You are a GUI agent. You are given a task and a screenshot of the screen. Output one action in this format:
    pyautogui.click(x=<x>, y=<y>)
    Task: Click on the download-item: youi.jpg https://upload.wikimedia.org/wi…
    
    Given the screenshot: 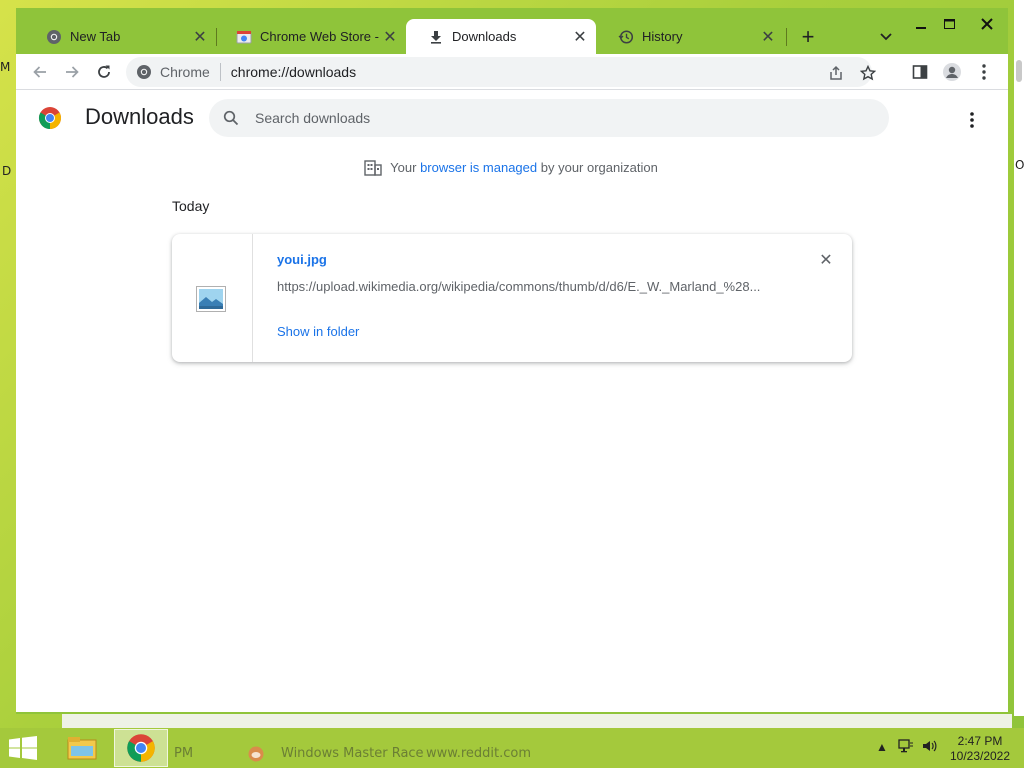 What is the action you would take?
    pyautogui.click(x=512, y=298)
    